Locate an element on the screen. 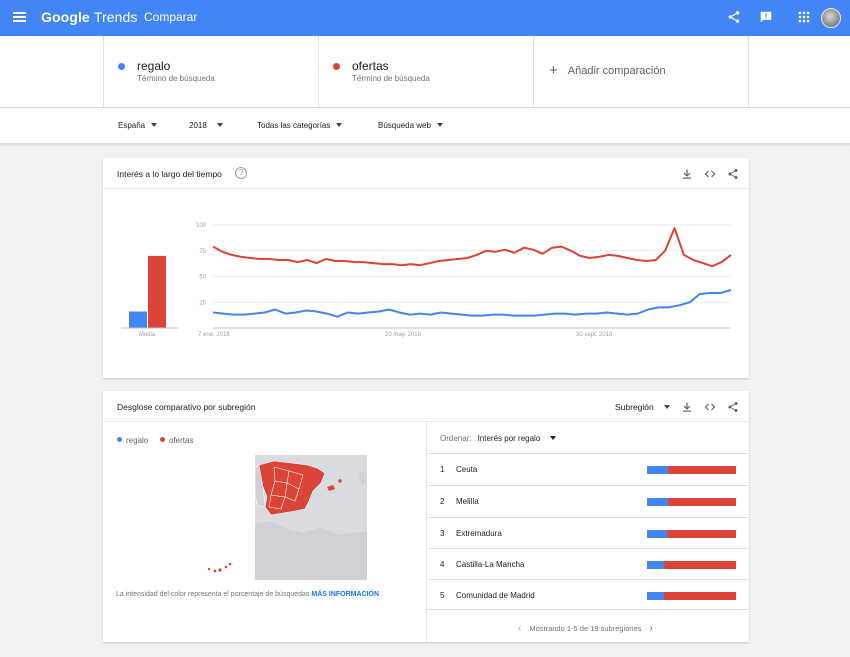  rank-number: 3 is located at coordinates (442, 533).